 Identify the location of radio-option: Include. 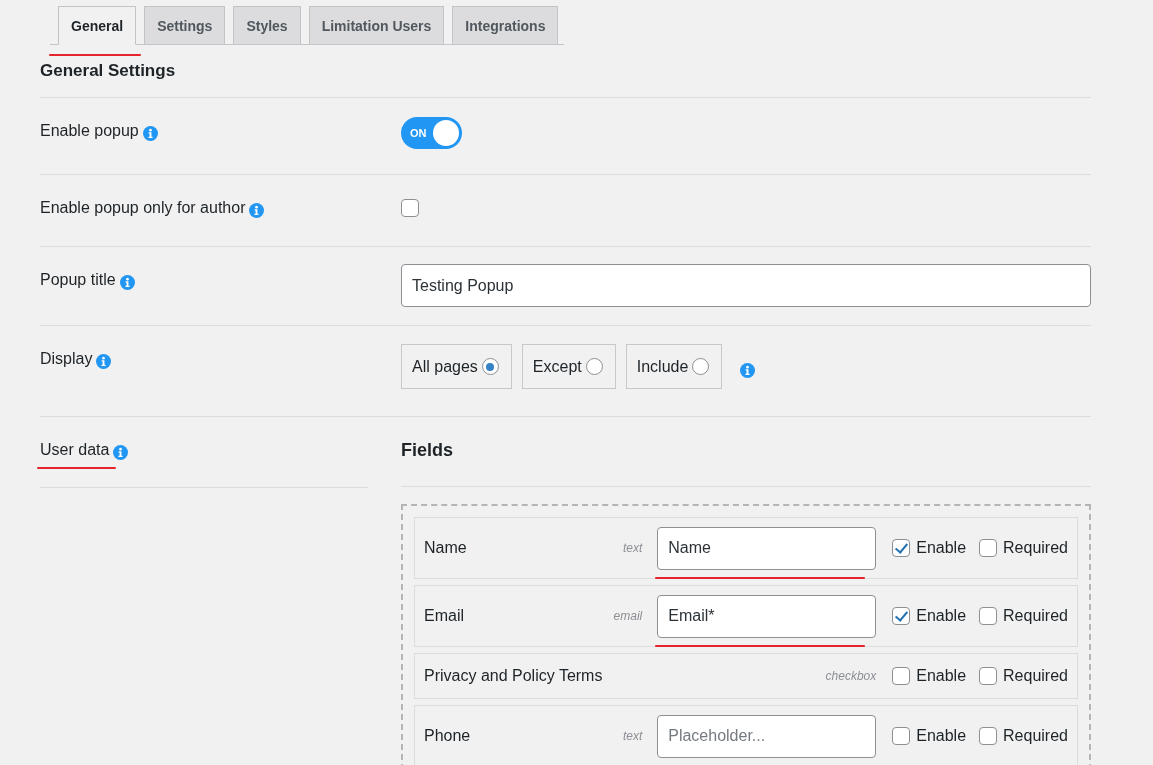
(674, 366).